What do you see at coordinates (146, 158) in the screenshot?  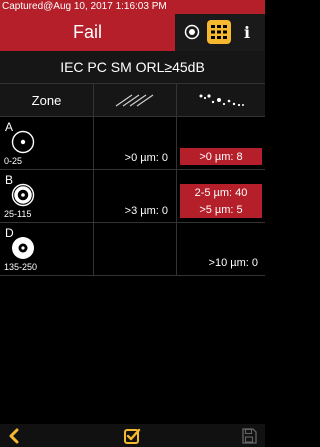 I see `scratch-count: >0 µm: 0` at bounding box center [146, 158].